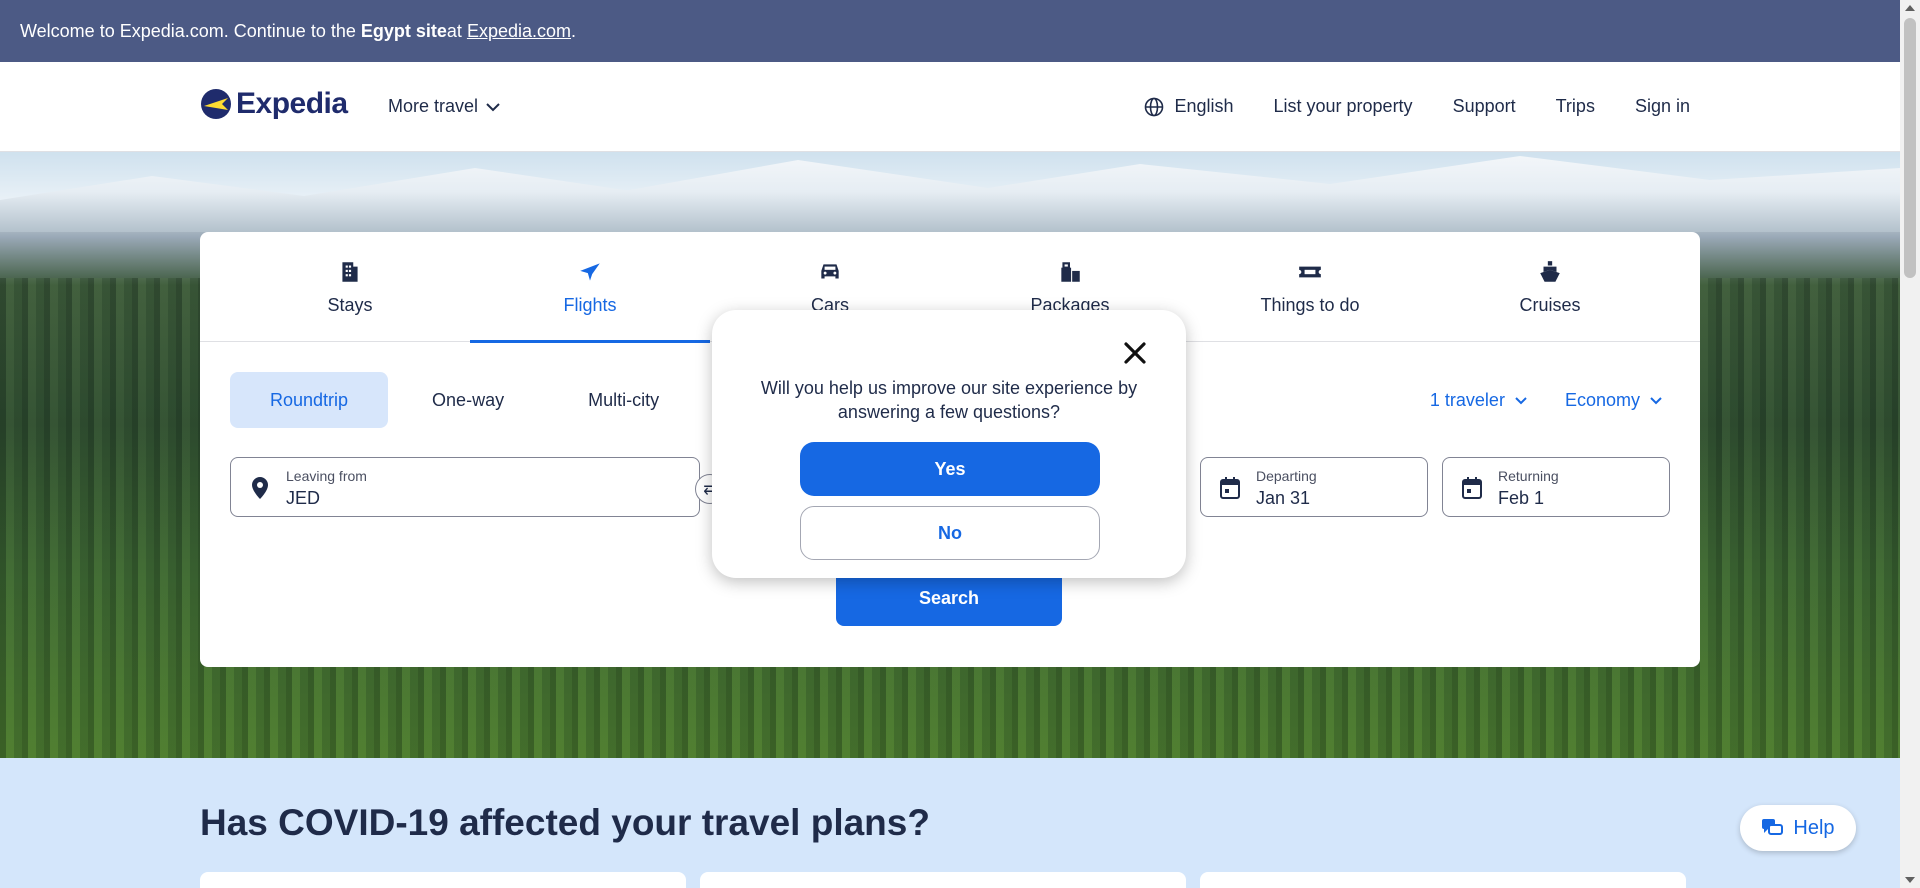  I want to click on returning-label: Returning, so click(1528, 476).